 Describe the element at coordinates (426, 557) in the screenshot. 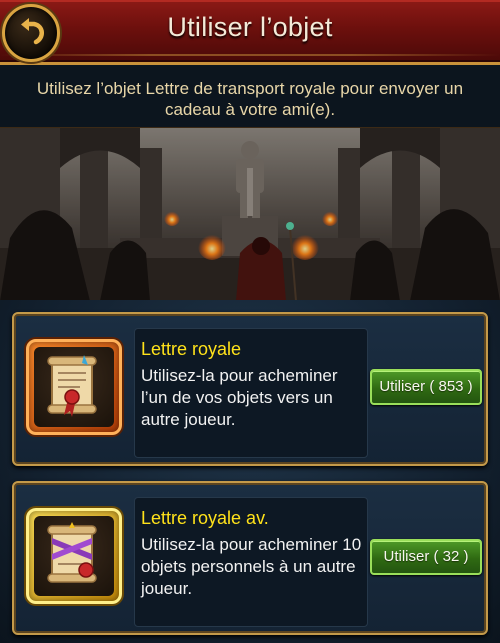

I see `use-button: Utiliser ( 32 )` at that location.